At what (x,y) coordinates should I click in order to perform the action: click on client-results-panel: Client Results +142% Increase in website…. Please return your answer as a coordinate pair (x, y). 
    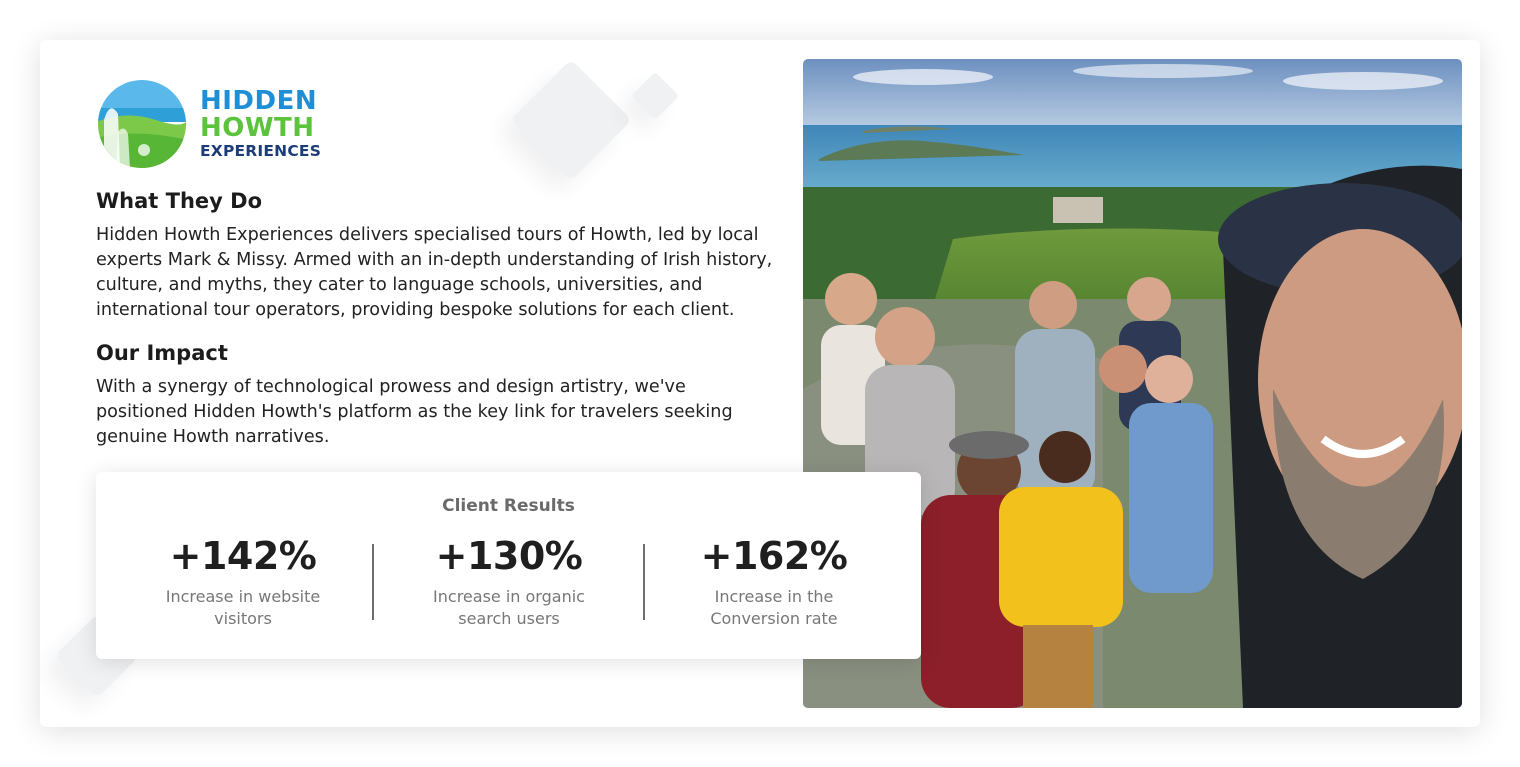
    Looking at the image, I should click on (508, 565).